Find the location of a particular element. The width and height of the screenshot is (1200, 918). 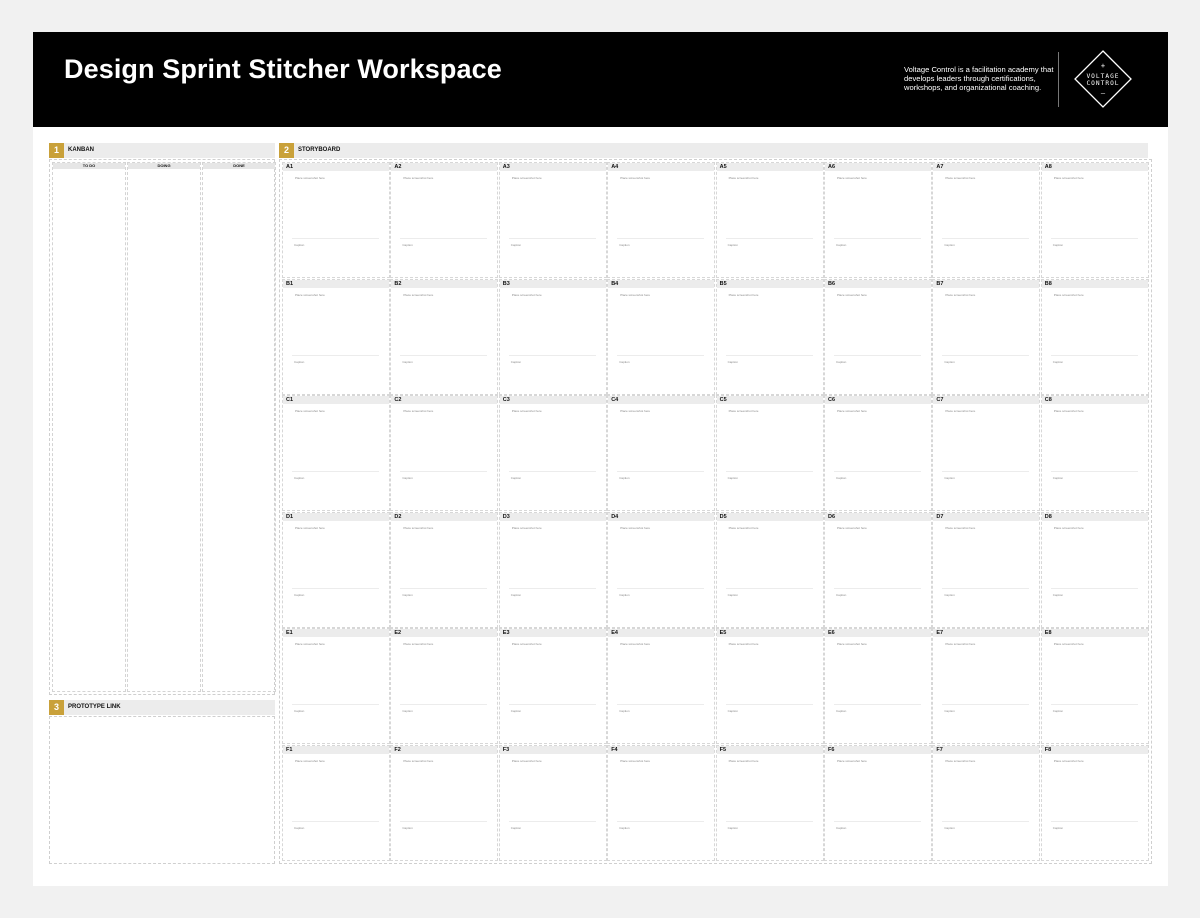

storyboard-frame: F1 Place screenshot here Caption is located at coordinates (336, 803).